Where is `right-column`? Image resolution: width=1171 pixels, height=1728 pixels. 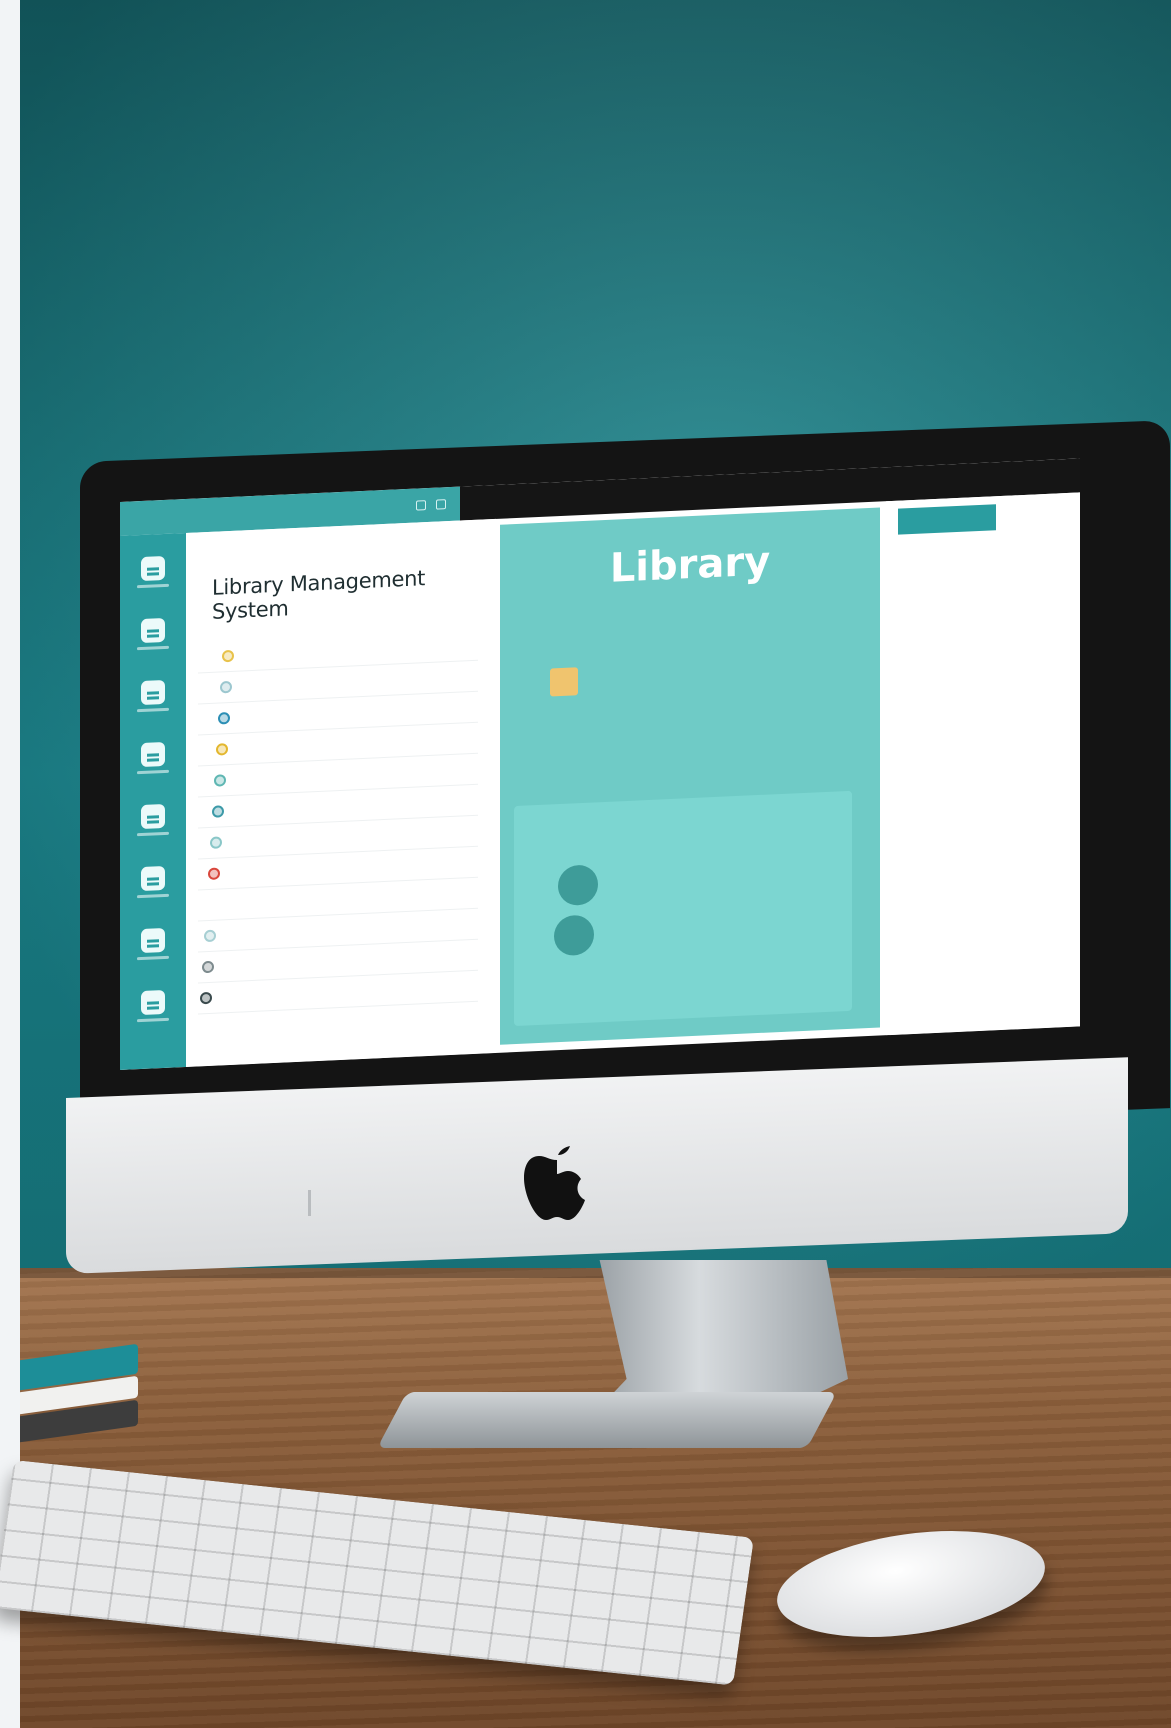 right-column is located at coordinates (983, 764).